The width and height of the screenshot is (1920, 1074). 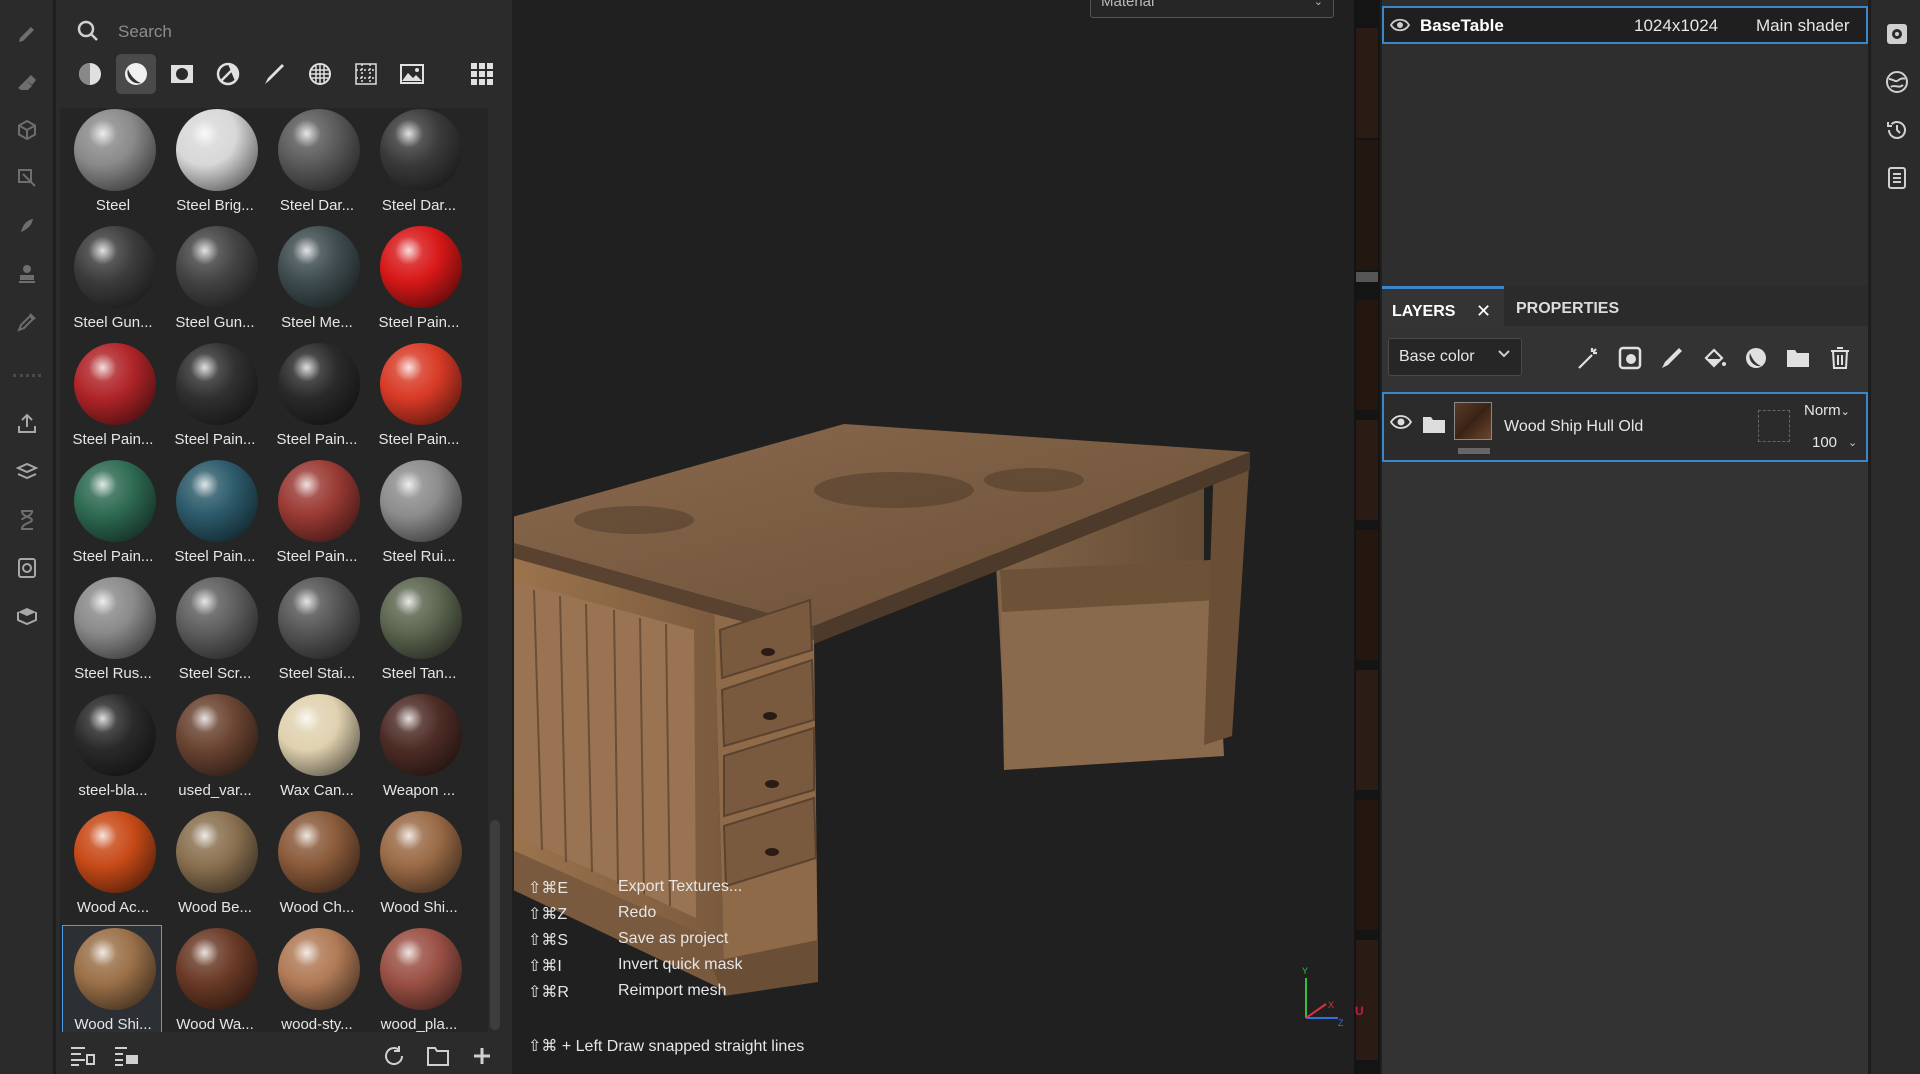 I want to click on layer-opacity: 100, so click(x=1824, y=442).